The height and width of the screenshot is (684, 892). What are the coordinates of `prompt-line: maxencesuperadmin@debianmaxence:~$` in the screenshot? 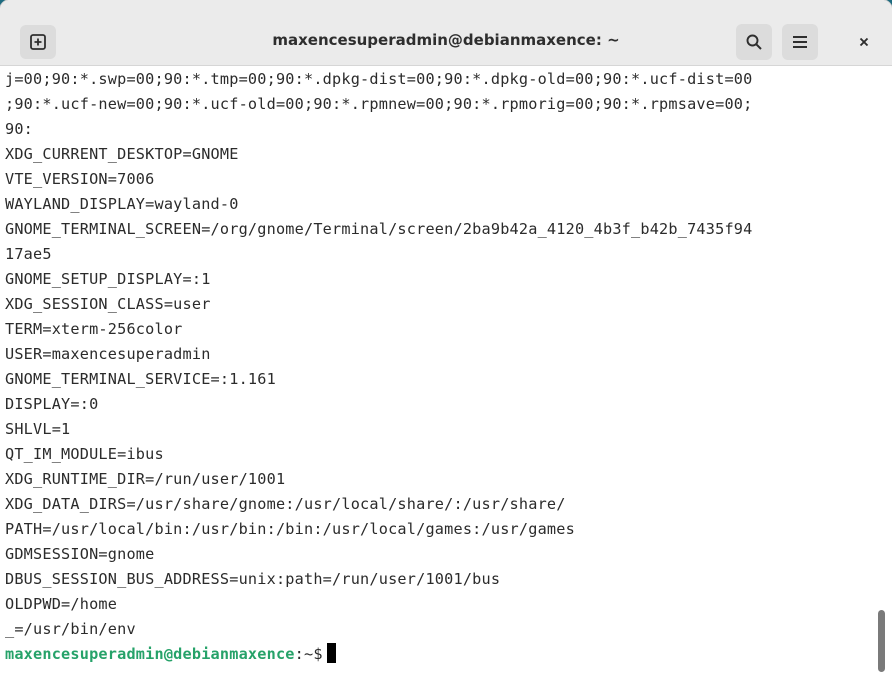 It's located at (170, 654).